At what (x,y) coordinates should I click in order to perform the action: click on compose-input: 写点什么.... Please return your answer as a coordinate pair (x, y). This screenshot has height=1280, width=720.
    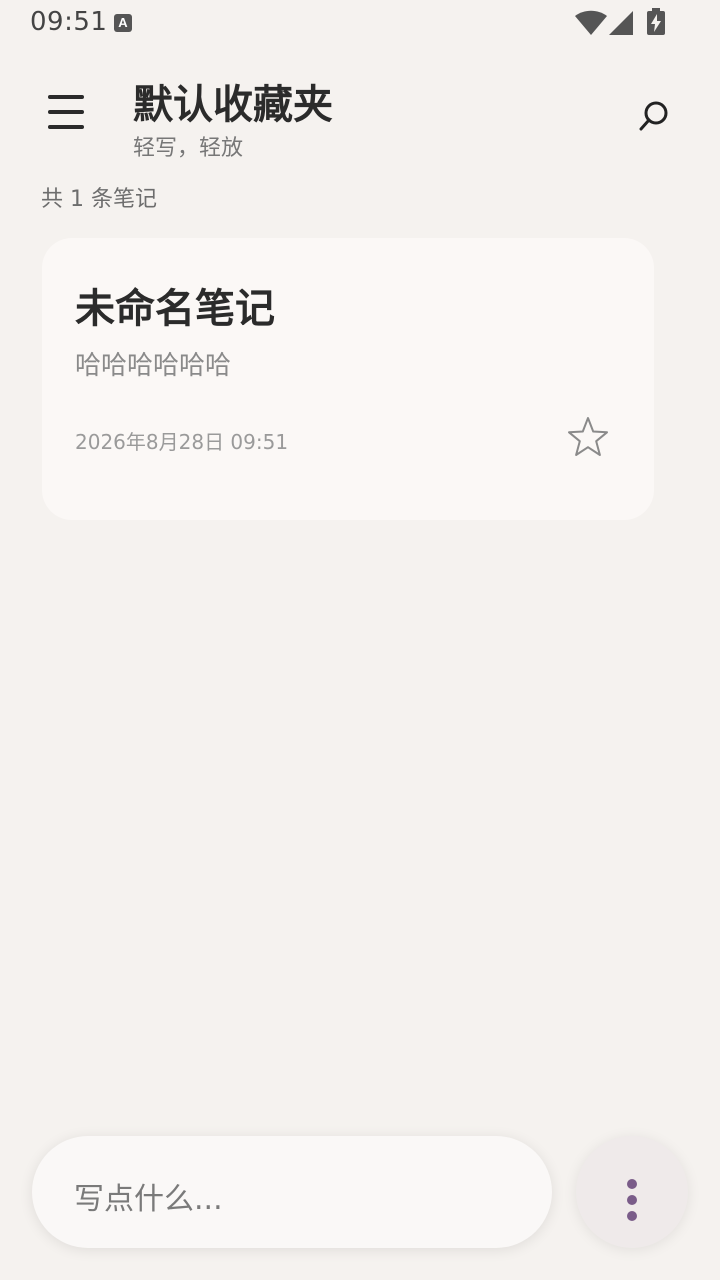
    Looking at the image, I should click on (292, 1192).